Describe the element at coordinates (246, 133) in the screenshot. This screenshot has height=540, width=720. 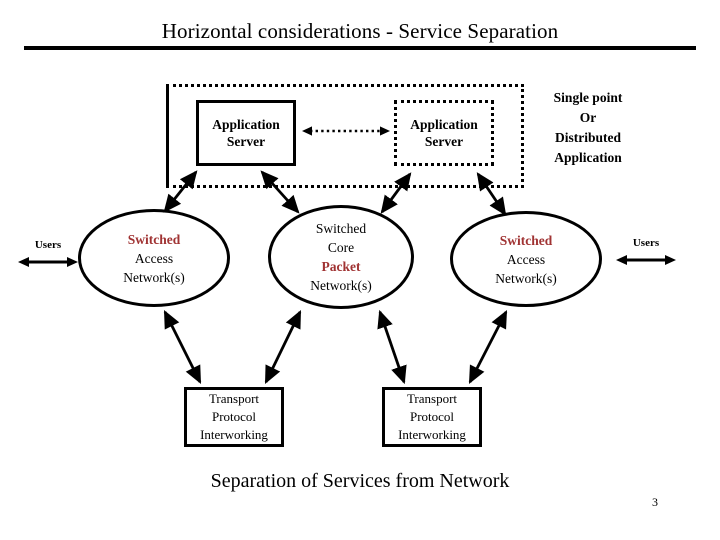
I see `application-server-box-left: Application Server` at that location.